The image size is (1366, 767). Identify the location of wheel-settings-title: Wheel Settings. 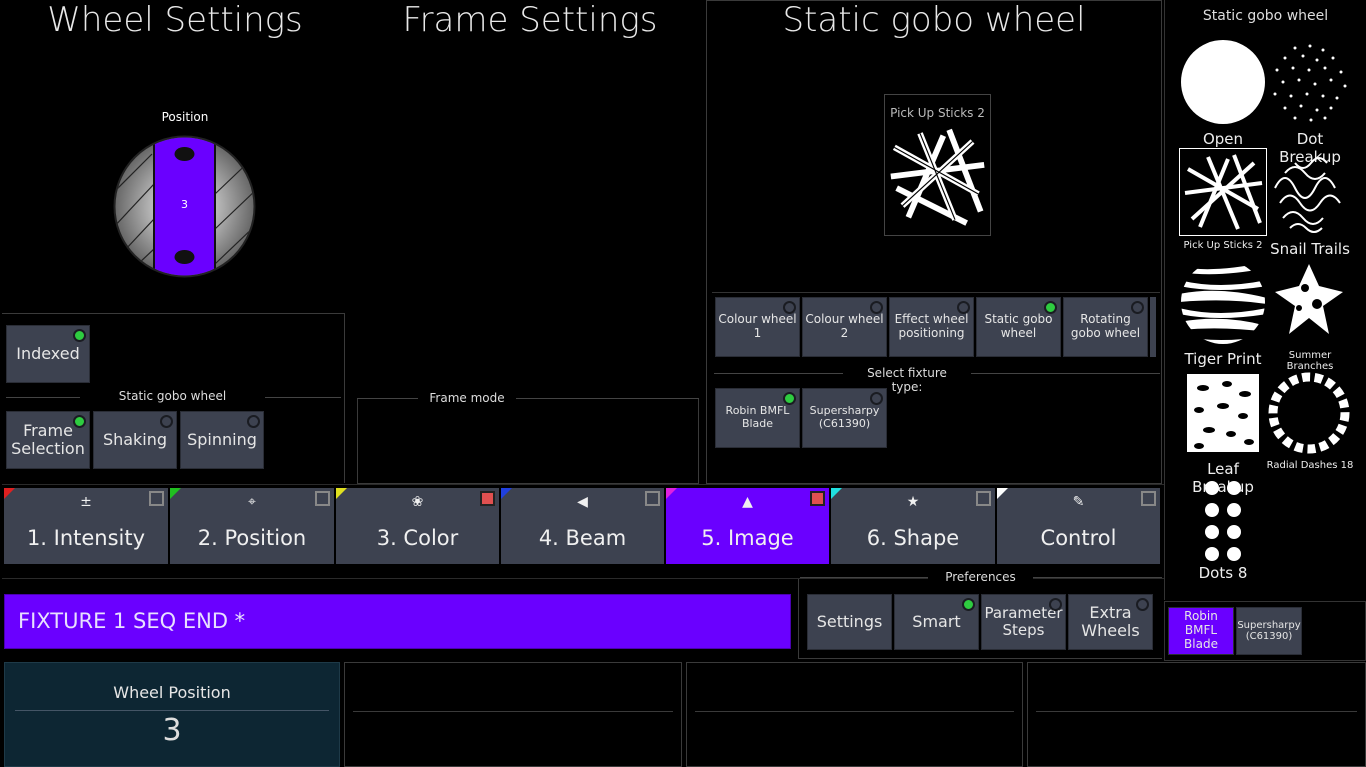
(175, 20).